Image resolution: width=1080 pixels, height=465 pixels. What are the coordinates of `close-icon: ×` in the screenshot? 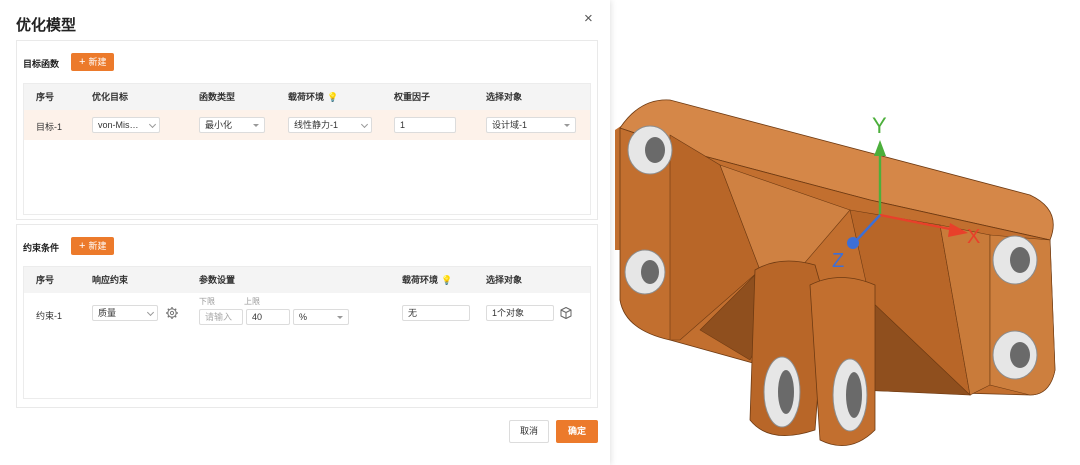 It's located at (588, 18).